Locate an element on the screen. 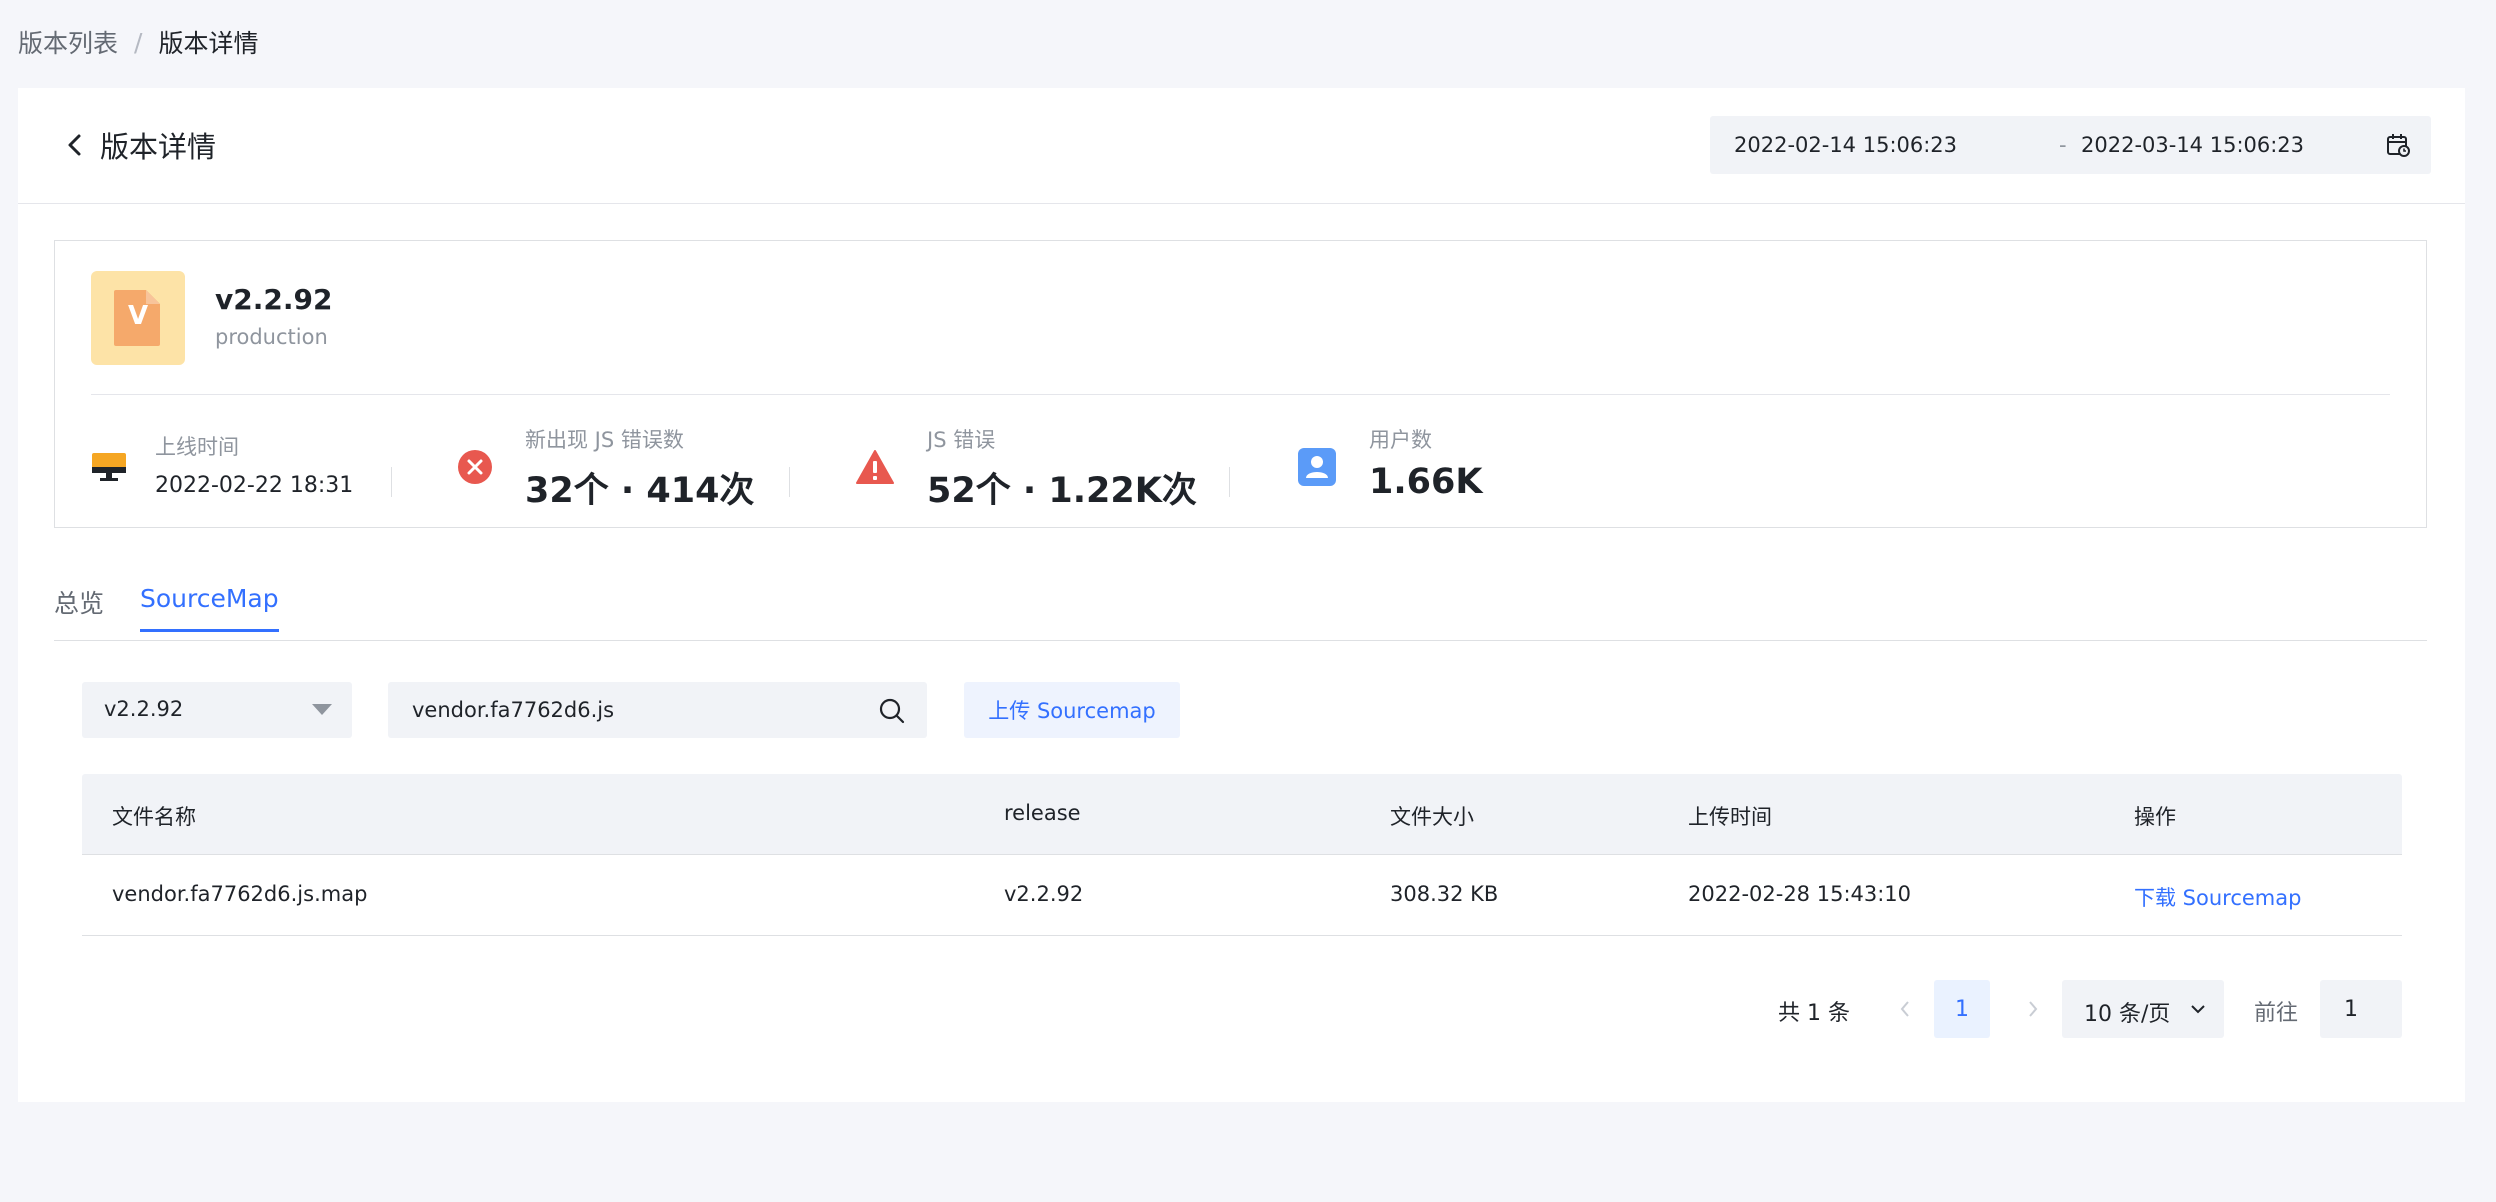  stat-label: 上线时间 is located at coordinates (197, 447).